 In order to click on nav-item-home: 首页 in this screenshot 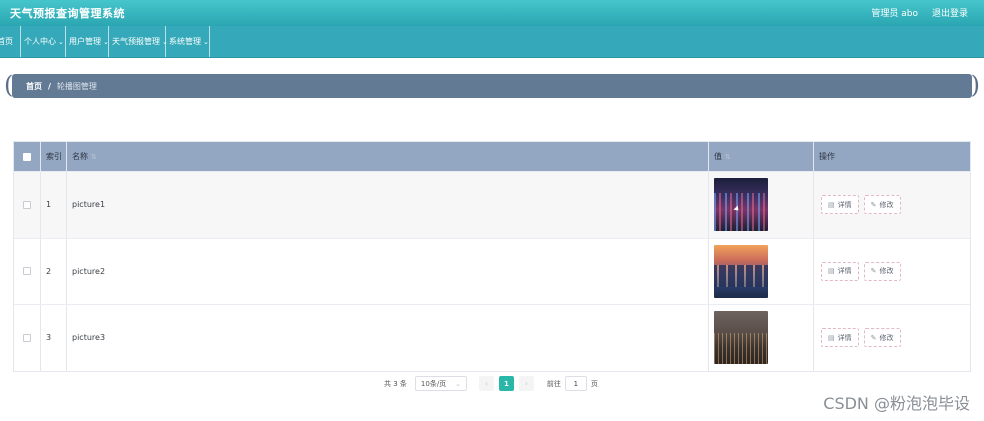, I will do `click(10, 41)`.